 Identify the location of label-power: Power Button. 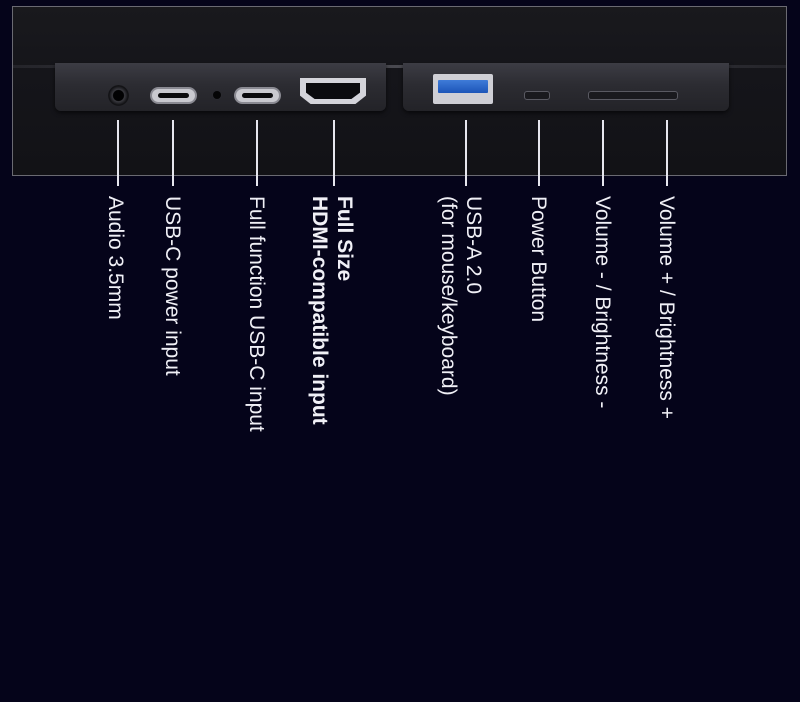
(538, 259).